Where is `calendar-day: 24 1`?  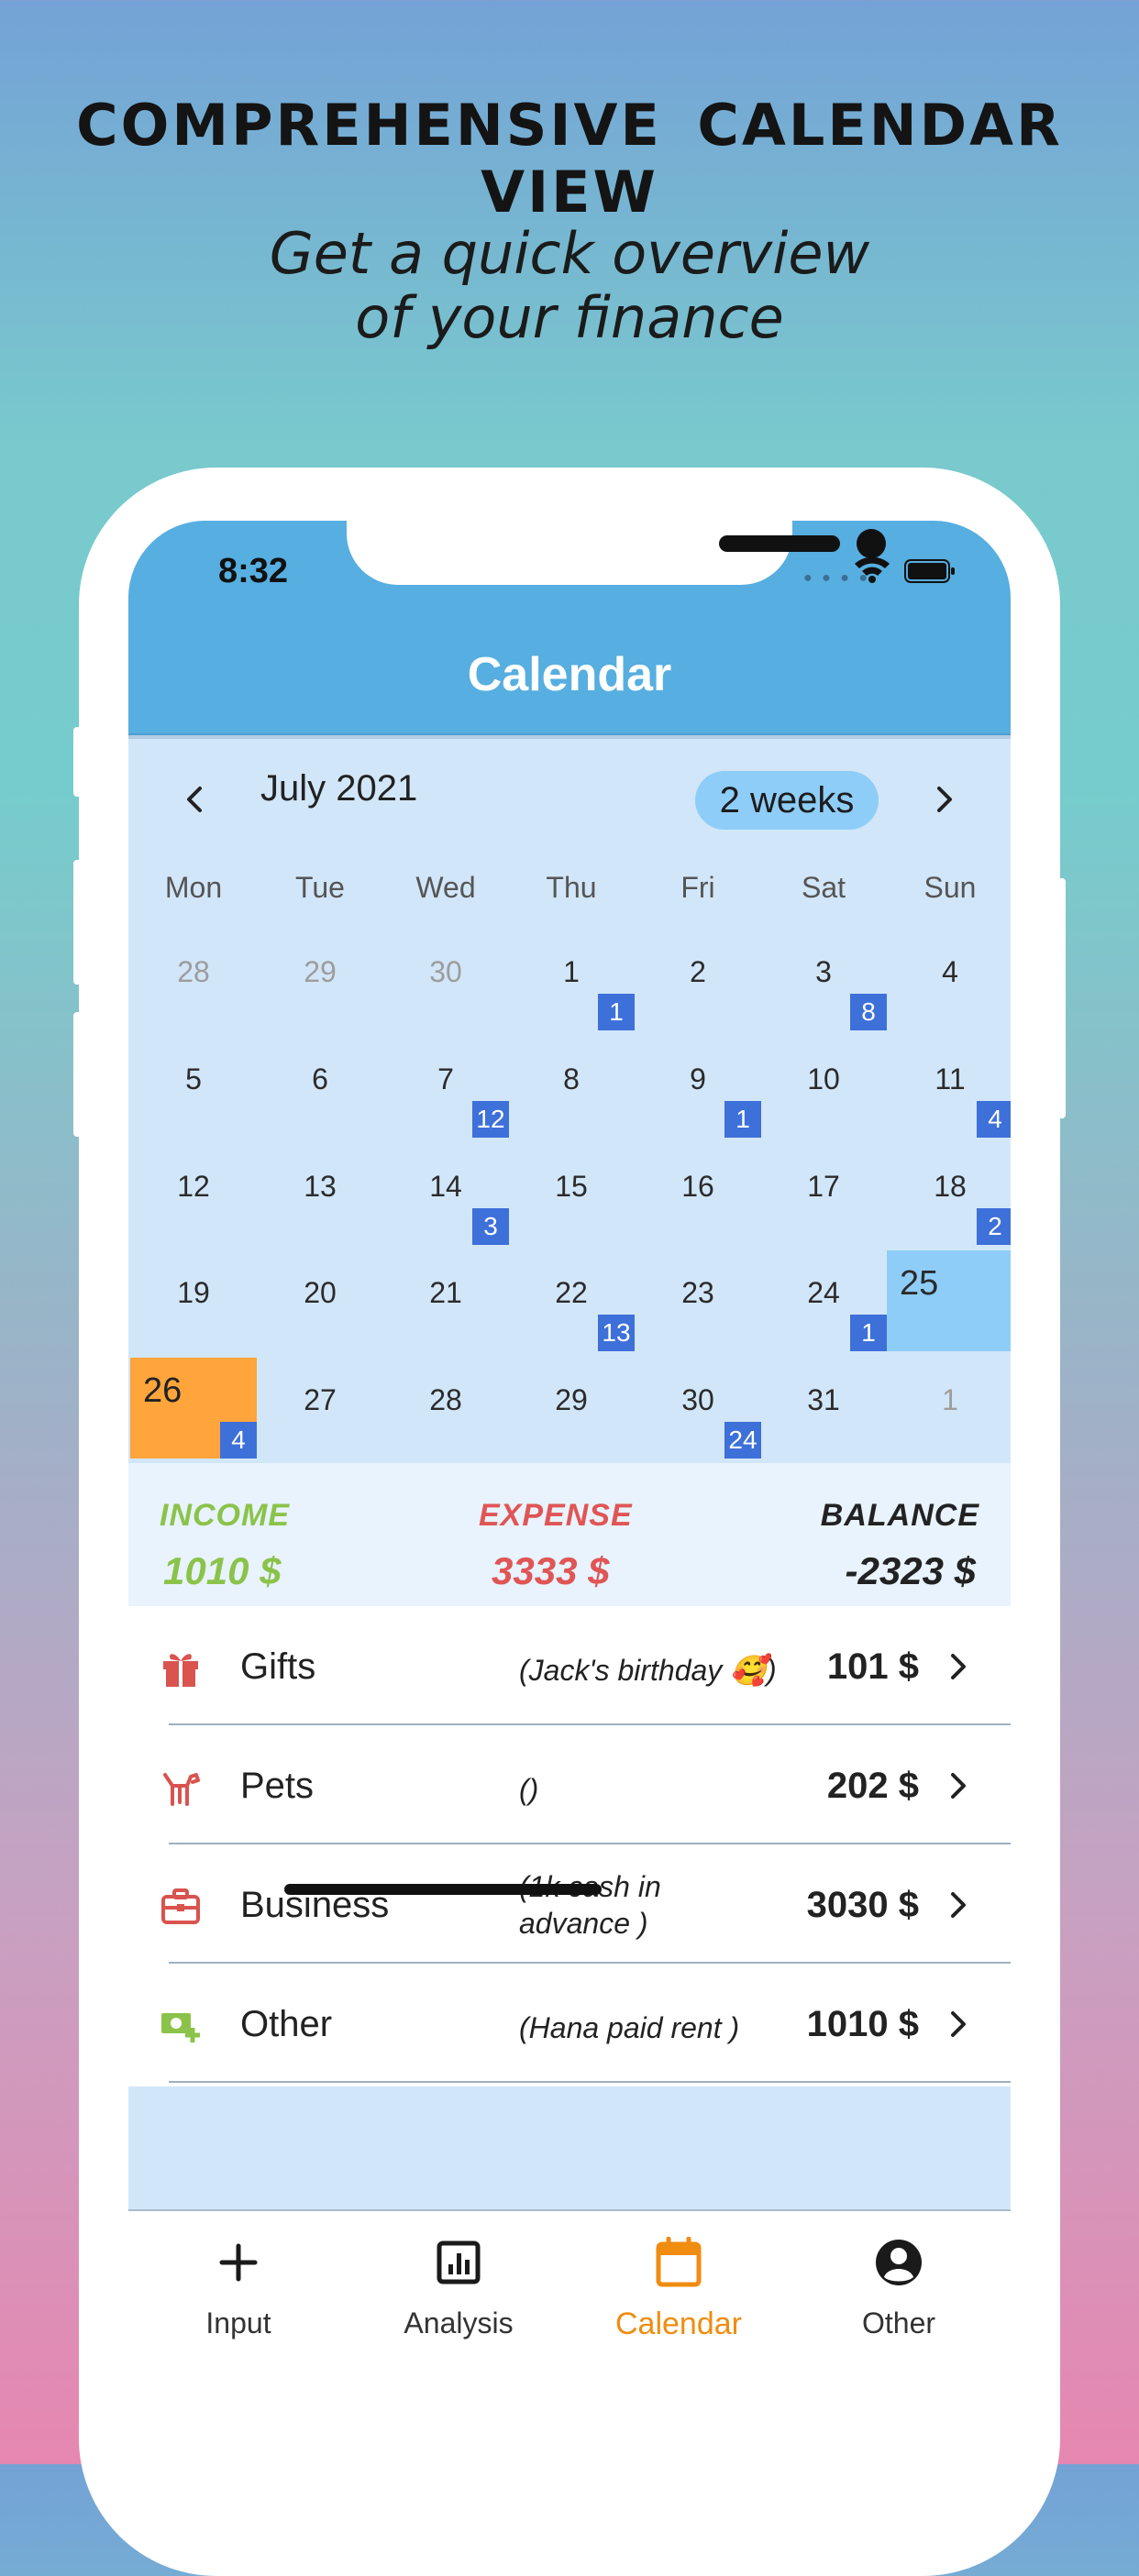
calendar-day: 24 1 is located at coordinates (823, 1300).